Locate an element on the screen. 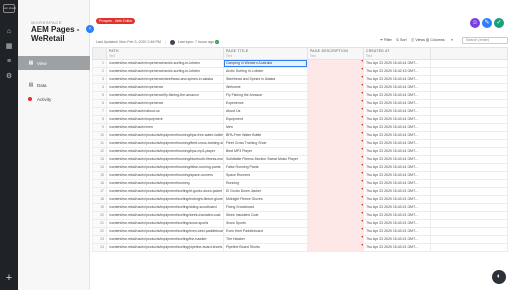  page-title-cell: Welcome is located at coordinates (265, 87).